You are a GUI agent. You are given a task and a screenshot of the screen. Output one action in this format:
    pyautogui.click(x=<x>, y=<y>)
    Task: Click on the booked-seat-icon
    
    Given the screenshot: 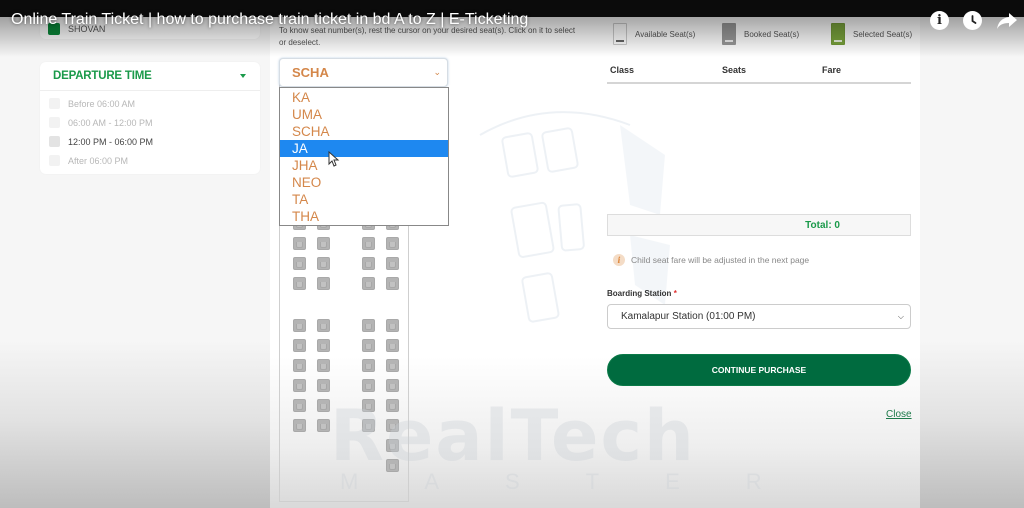 What is the action you would take?
    pyautogui.click(x=729, y=34)
    